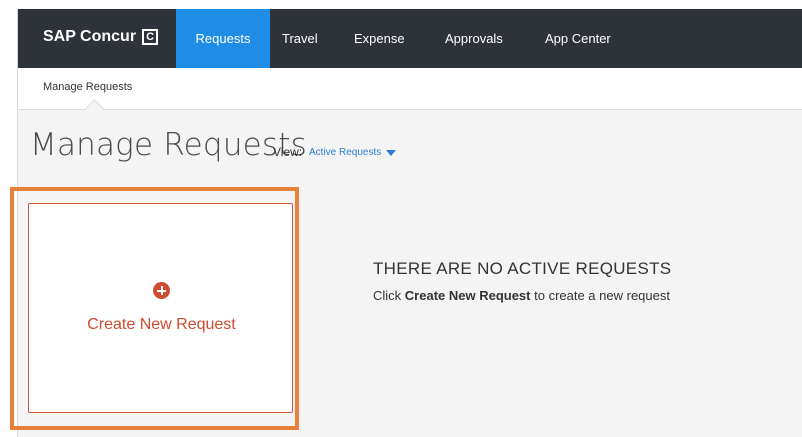  Describe the element at coordinates (410, 89) in the screenshot. I see `sub-navigation-bar: Manage Requests` at that location.